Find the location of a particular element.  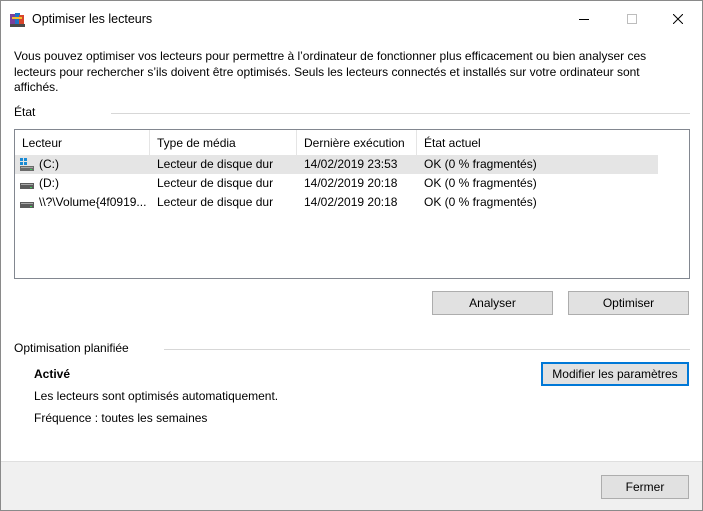

analyze-button: Analyser is located at coordinates (492, 303).